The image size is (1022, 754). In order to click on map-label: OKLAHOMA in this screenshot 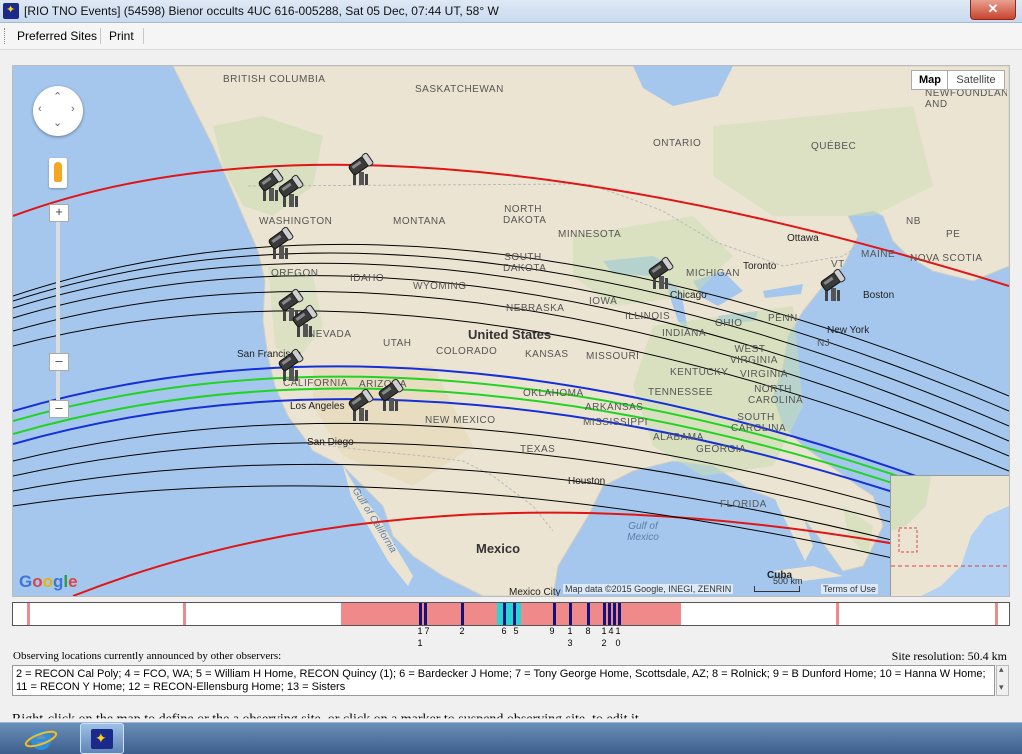, I will do `click(553, 393)`.